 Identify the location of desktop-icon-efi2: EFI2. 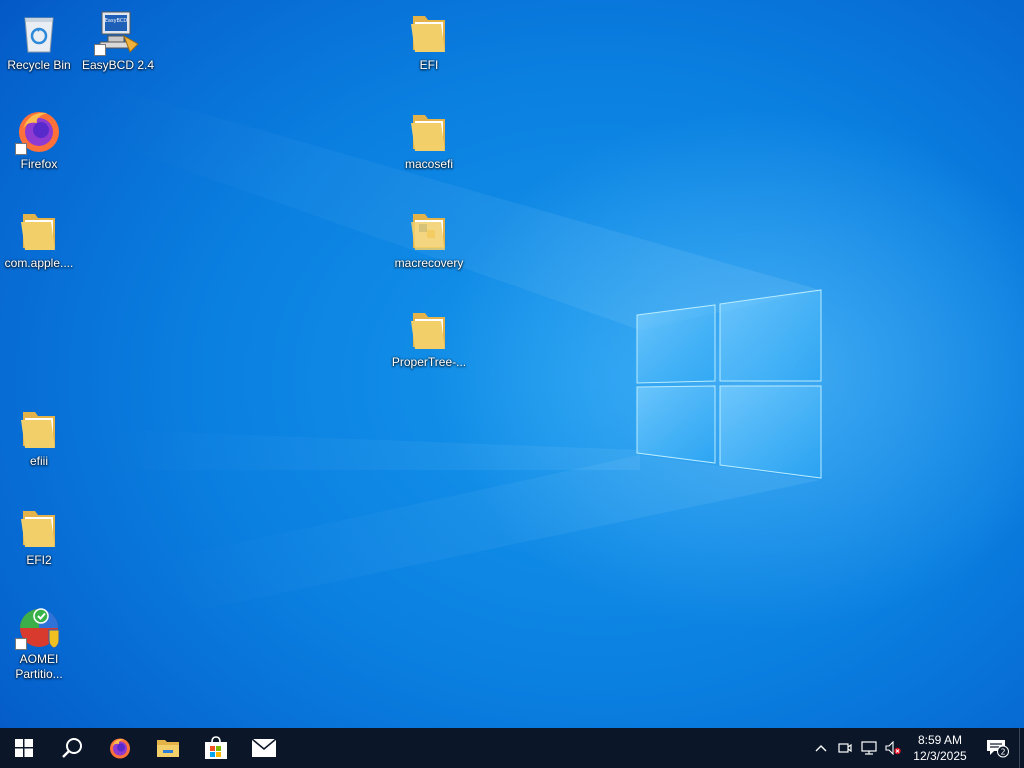
(39, 545).